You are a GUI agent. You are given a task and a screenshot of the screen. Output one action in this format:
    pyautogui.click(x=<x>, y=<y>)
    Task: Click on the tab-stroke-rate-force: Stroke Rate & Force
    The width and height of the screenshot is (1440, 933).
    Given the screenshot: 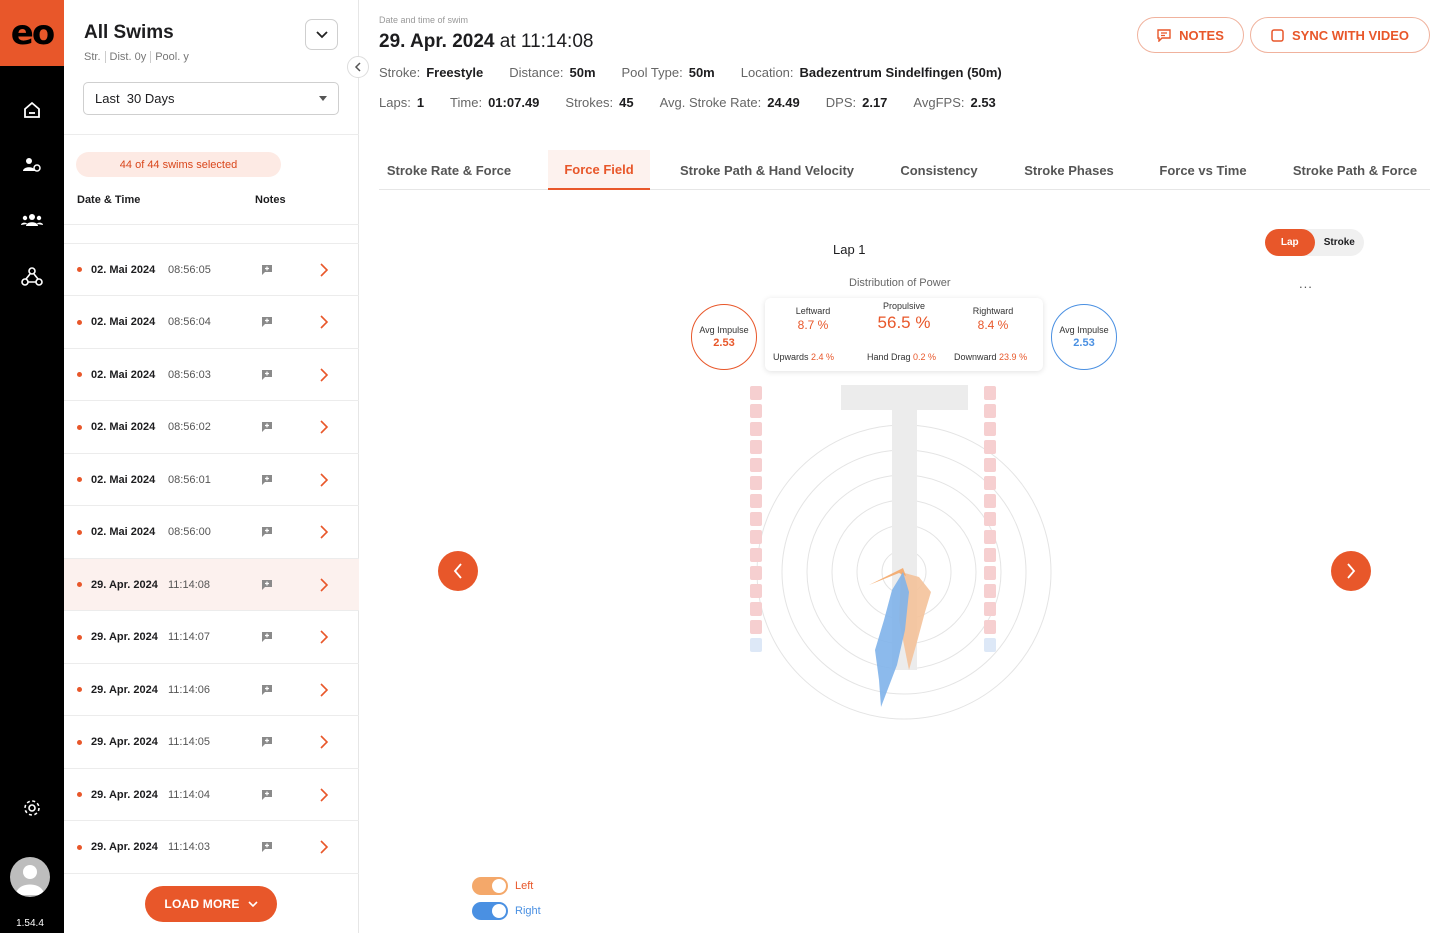 What is the action you would take?
    pyautogui.click(x=449, y=170)
    